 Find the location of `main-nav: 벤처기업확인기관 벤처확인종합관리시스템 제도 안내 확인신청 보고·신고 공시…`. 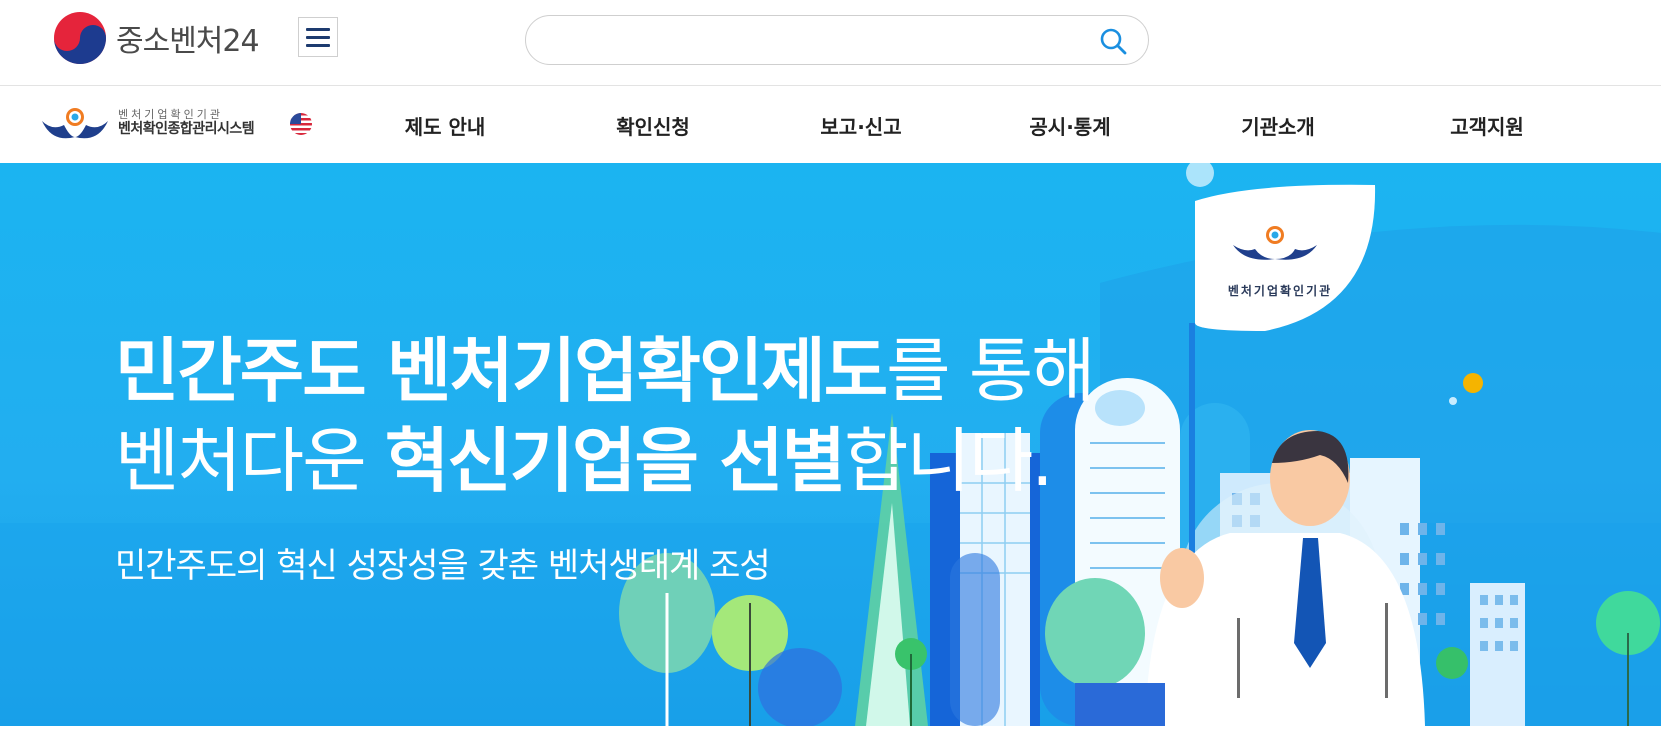

main-nav: 벤처기업확인기관 벤처확인종합관리시스템 제도 안내 확인신청 보고·신고 공시… is located at coordinates (830, 125).